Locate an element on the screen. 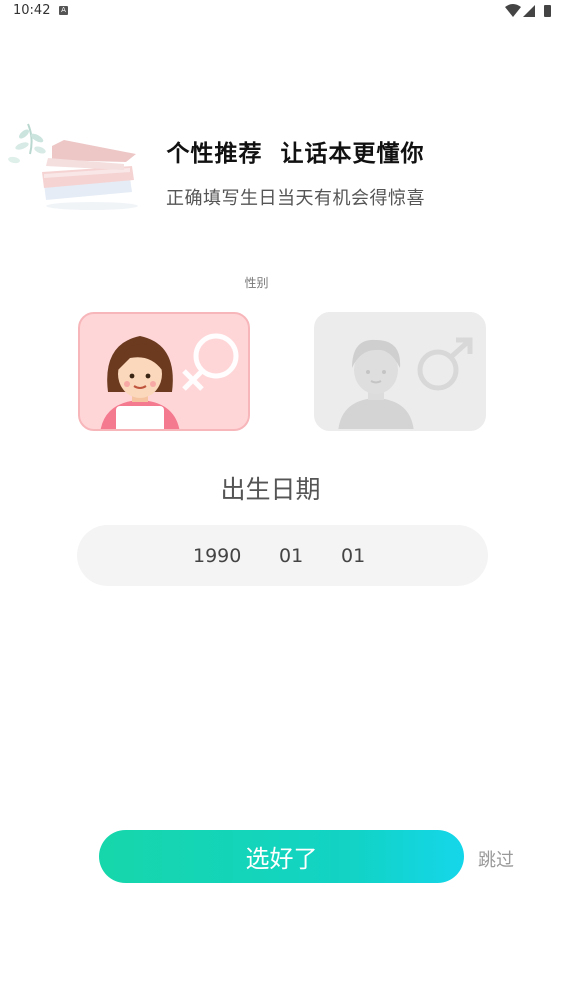  page-subtitle: 正确填写生日当天有机会得惊喜 is located at coordinates (295, 198).